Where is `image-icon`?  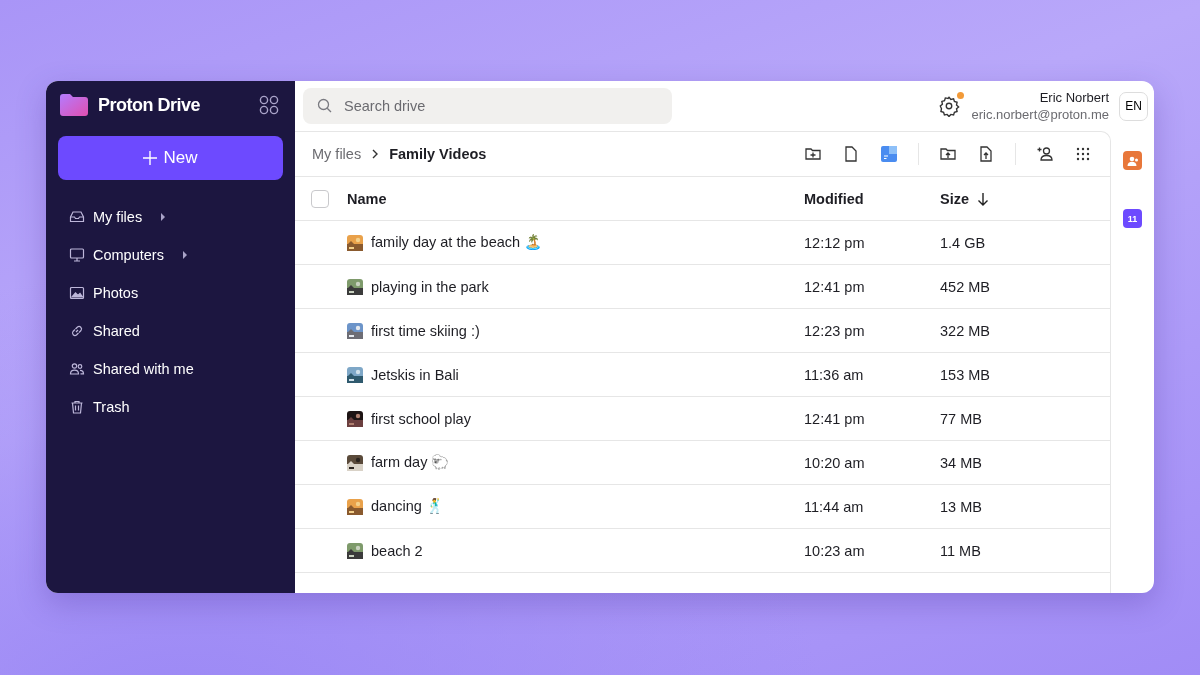 image-icon is located at coordinates (77, 293).